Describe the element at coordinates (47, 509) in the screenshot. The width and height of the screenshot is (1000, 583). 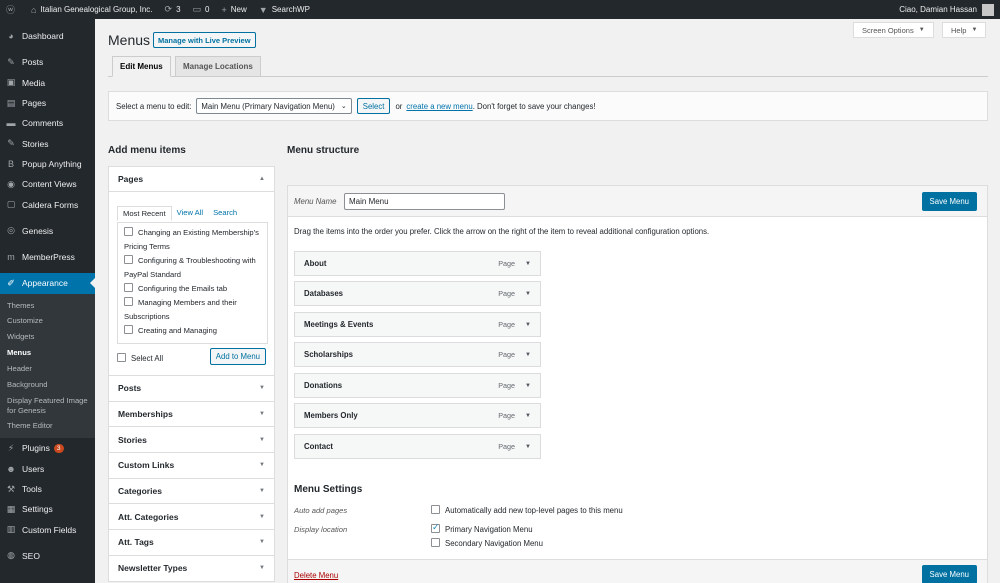
I see `sidebar-item-settings: ▦ Settings` at that location.